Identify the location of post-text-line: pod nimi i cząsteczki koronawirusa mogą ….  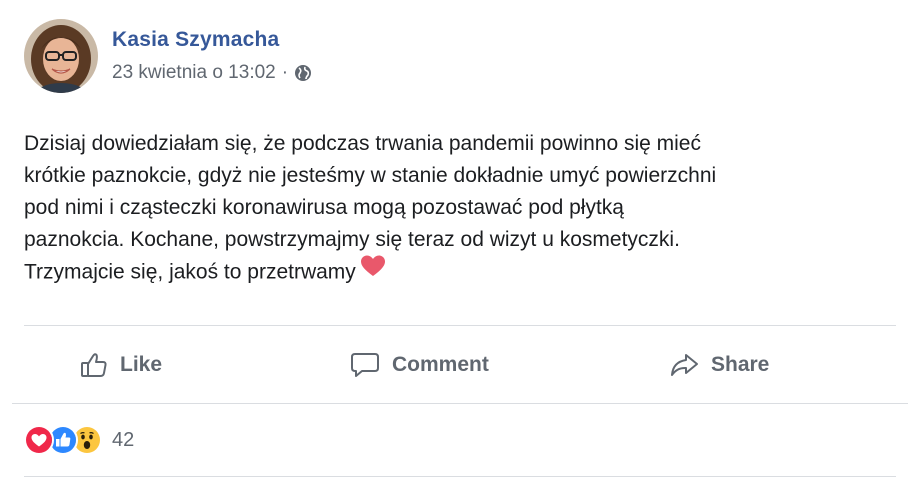
(324, 207).